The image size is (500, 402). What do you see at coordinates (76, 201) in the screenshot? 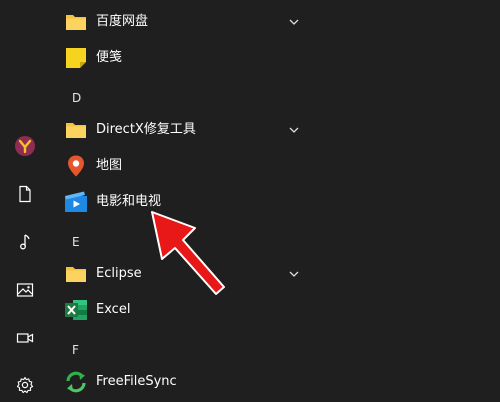
I see `movies-tv-icon` at bounding box center [76, 201].